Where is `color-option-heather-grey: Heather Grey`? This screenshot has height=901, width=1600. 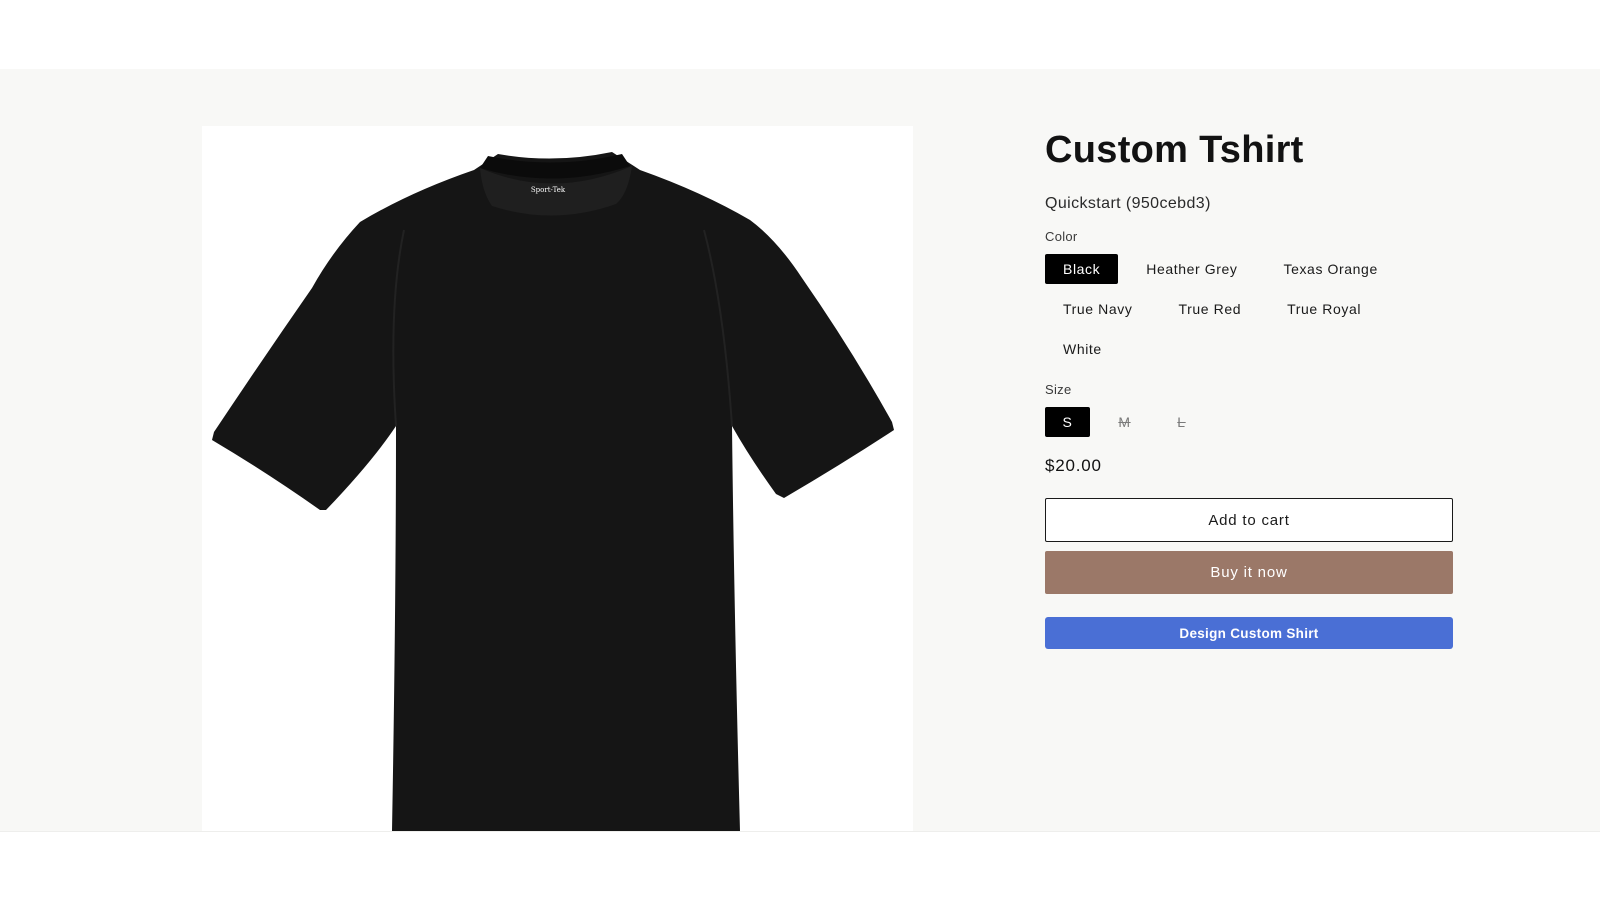 color-option-heather-grey: Heather Grey is located at coordinates (1191, 269).